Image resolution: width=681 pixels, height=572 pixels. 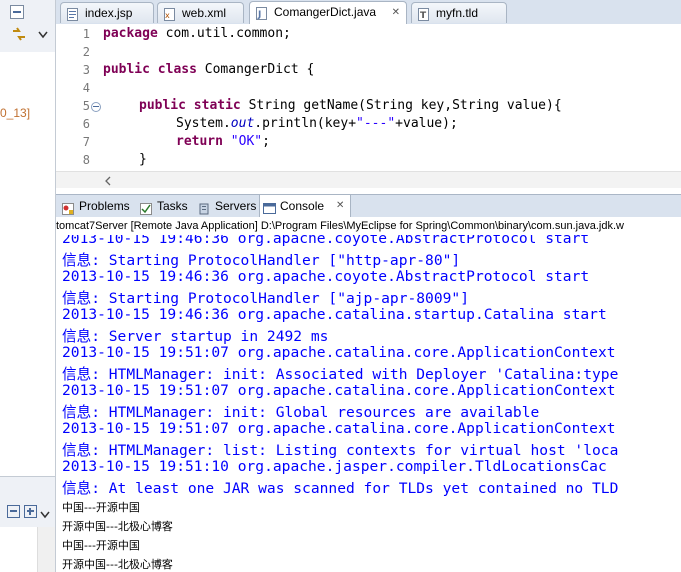 I want to click on code-text: +value);, so click(x=426, y=123).